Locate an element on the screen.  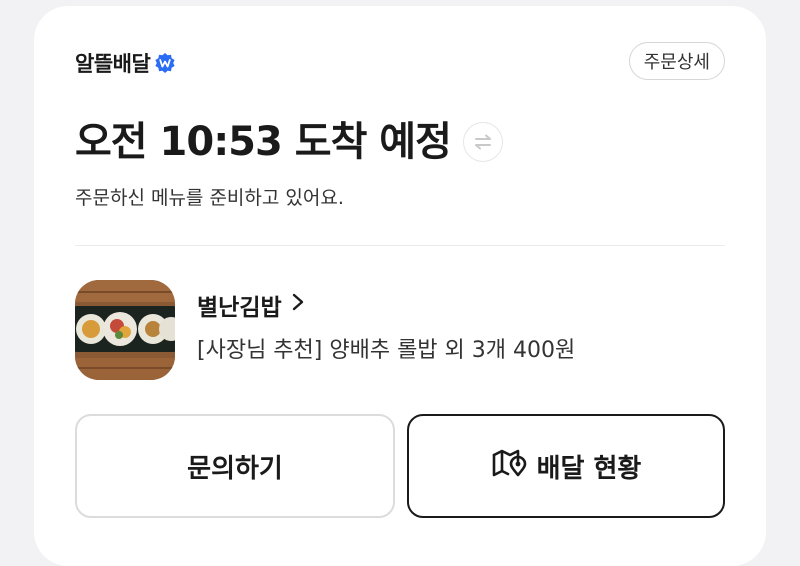
status-message: 주문하신 메뉴를 준비하고 있어요. is located at coordinates (209, 198).